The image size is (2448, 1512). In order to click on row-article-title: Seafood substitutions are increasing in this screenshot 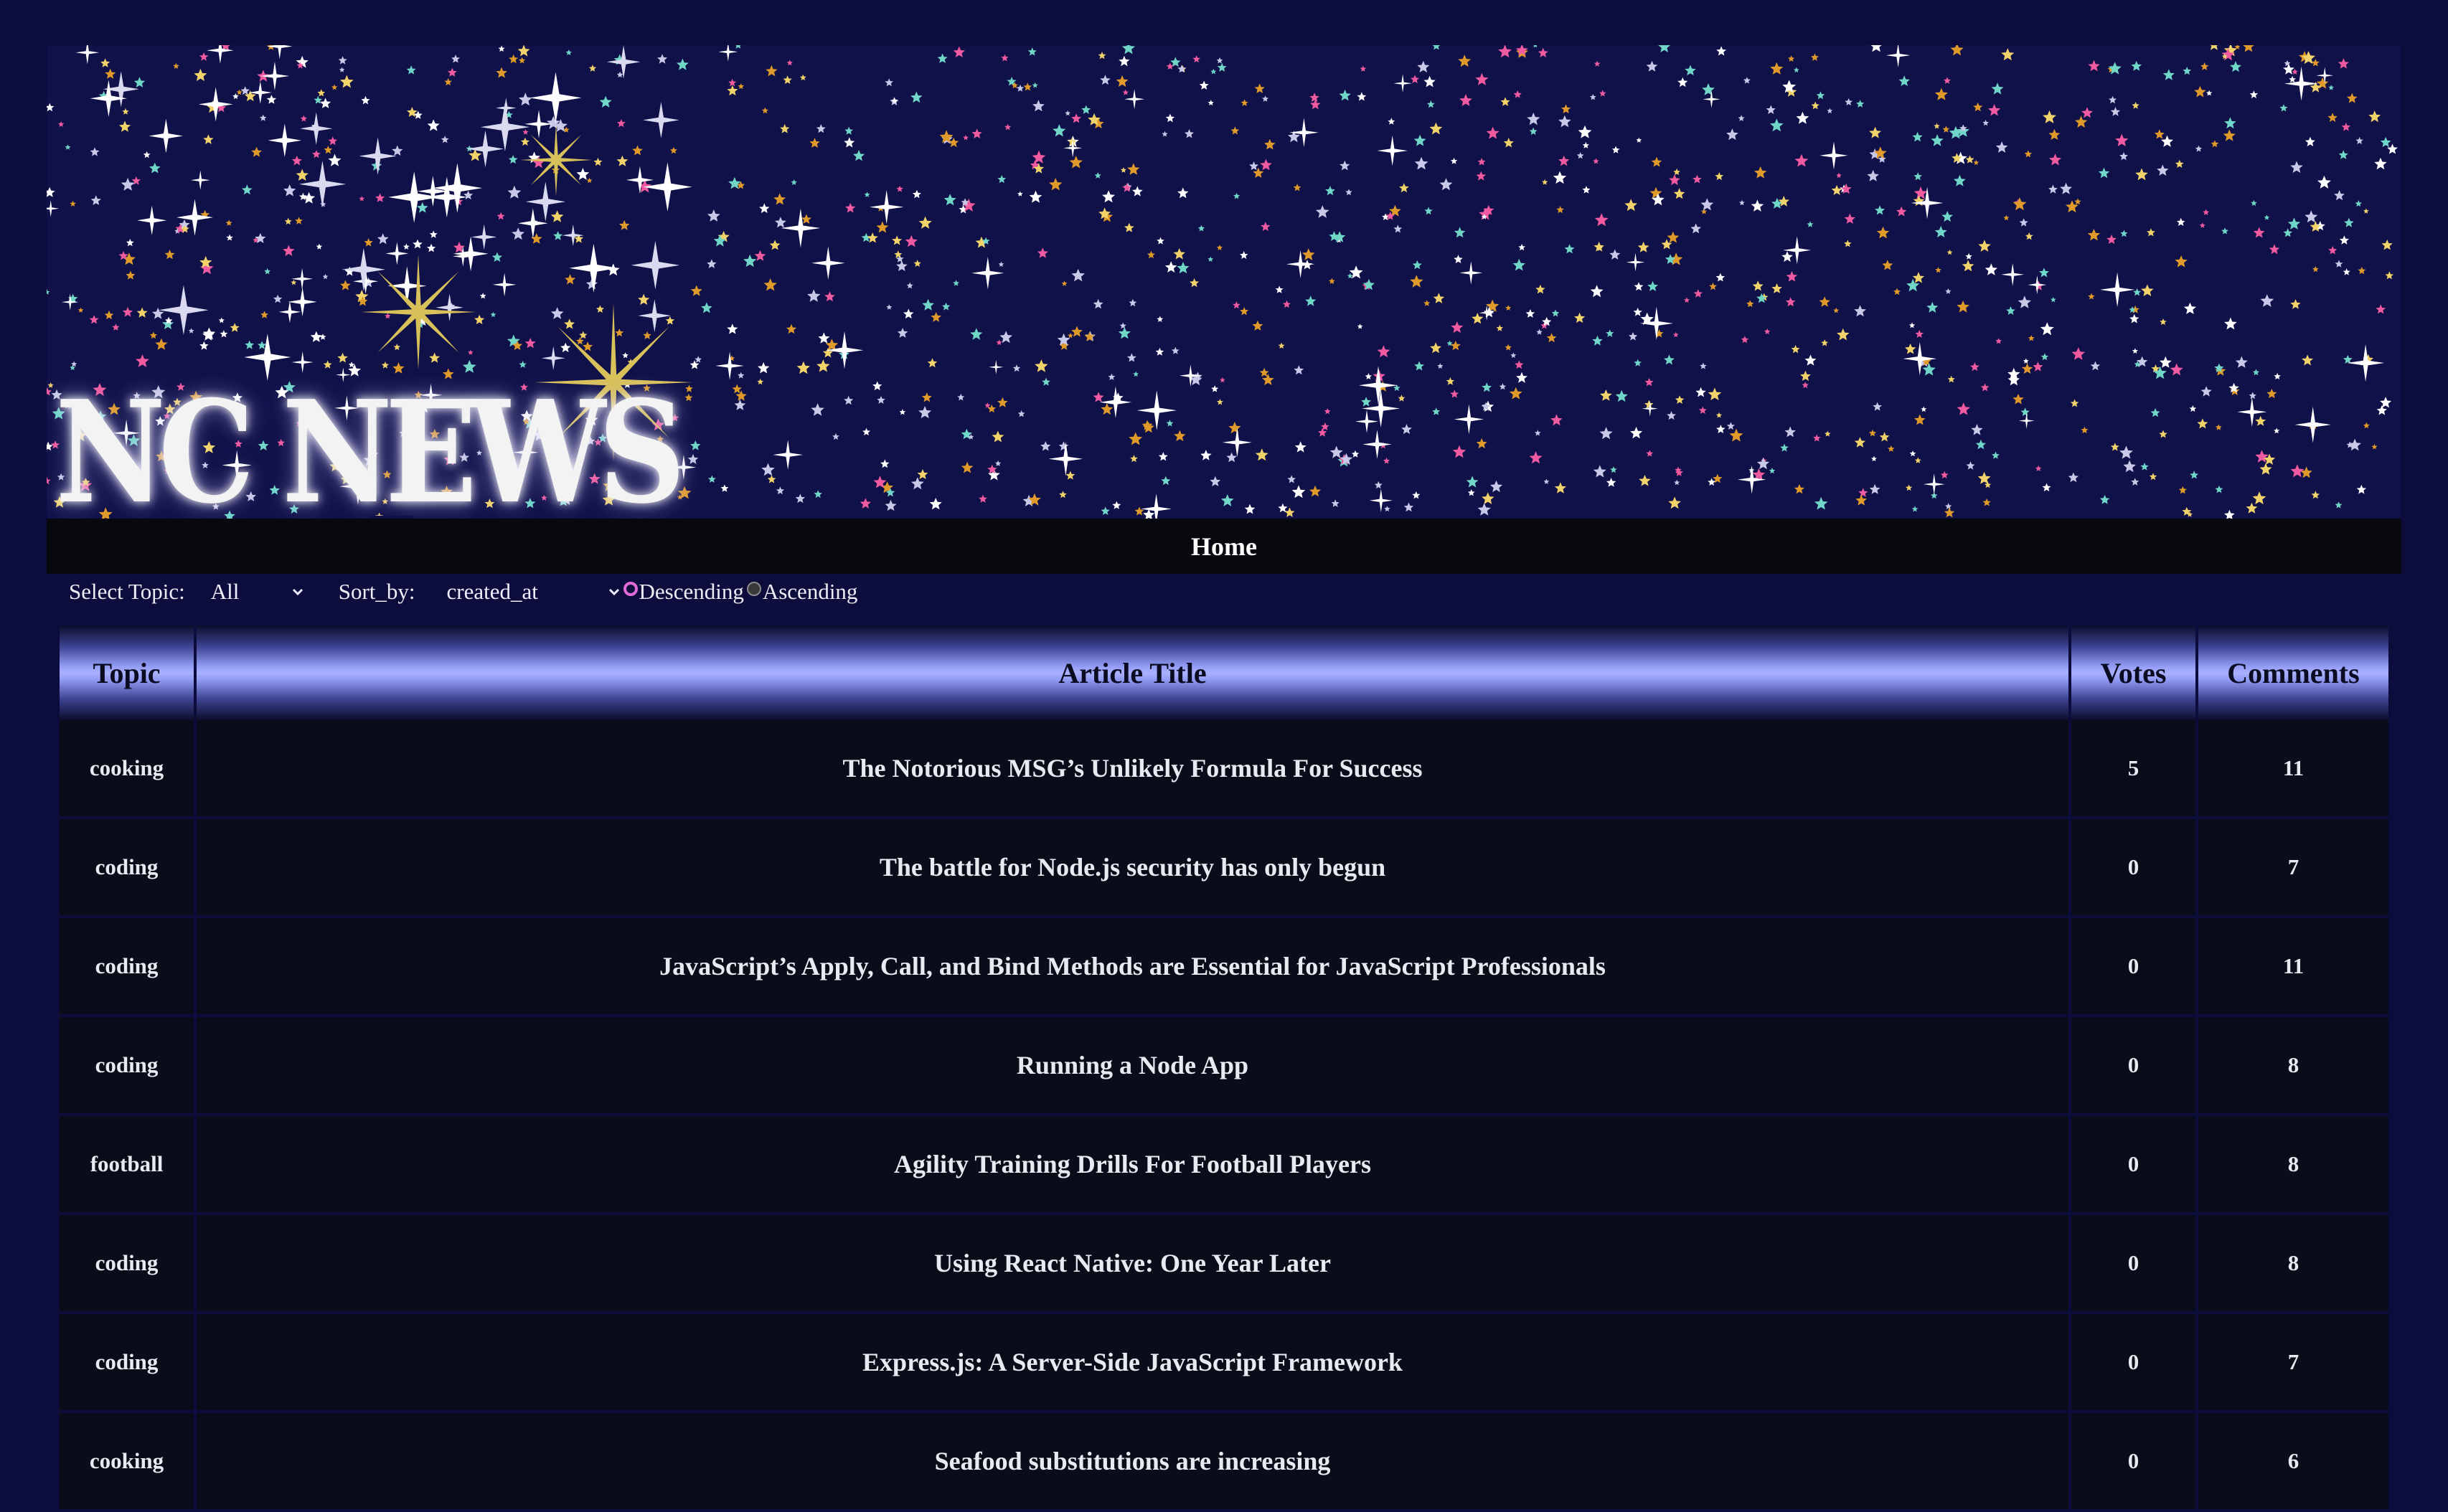, I will do `click(1133, 1462)`.